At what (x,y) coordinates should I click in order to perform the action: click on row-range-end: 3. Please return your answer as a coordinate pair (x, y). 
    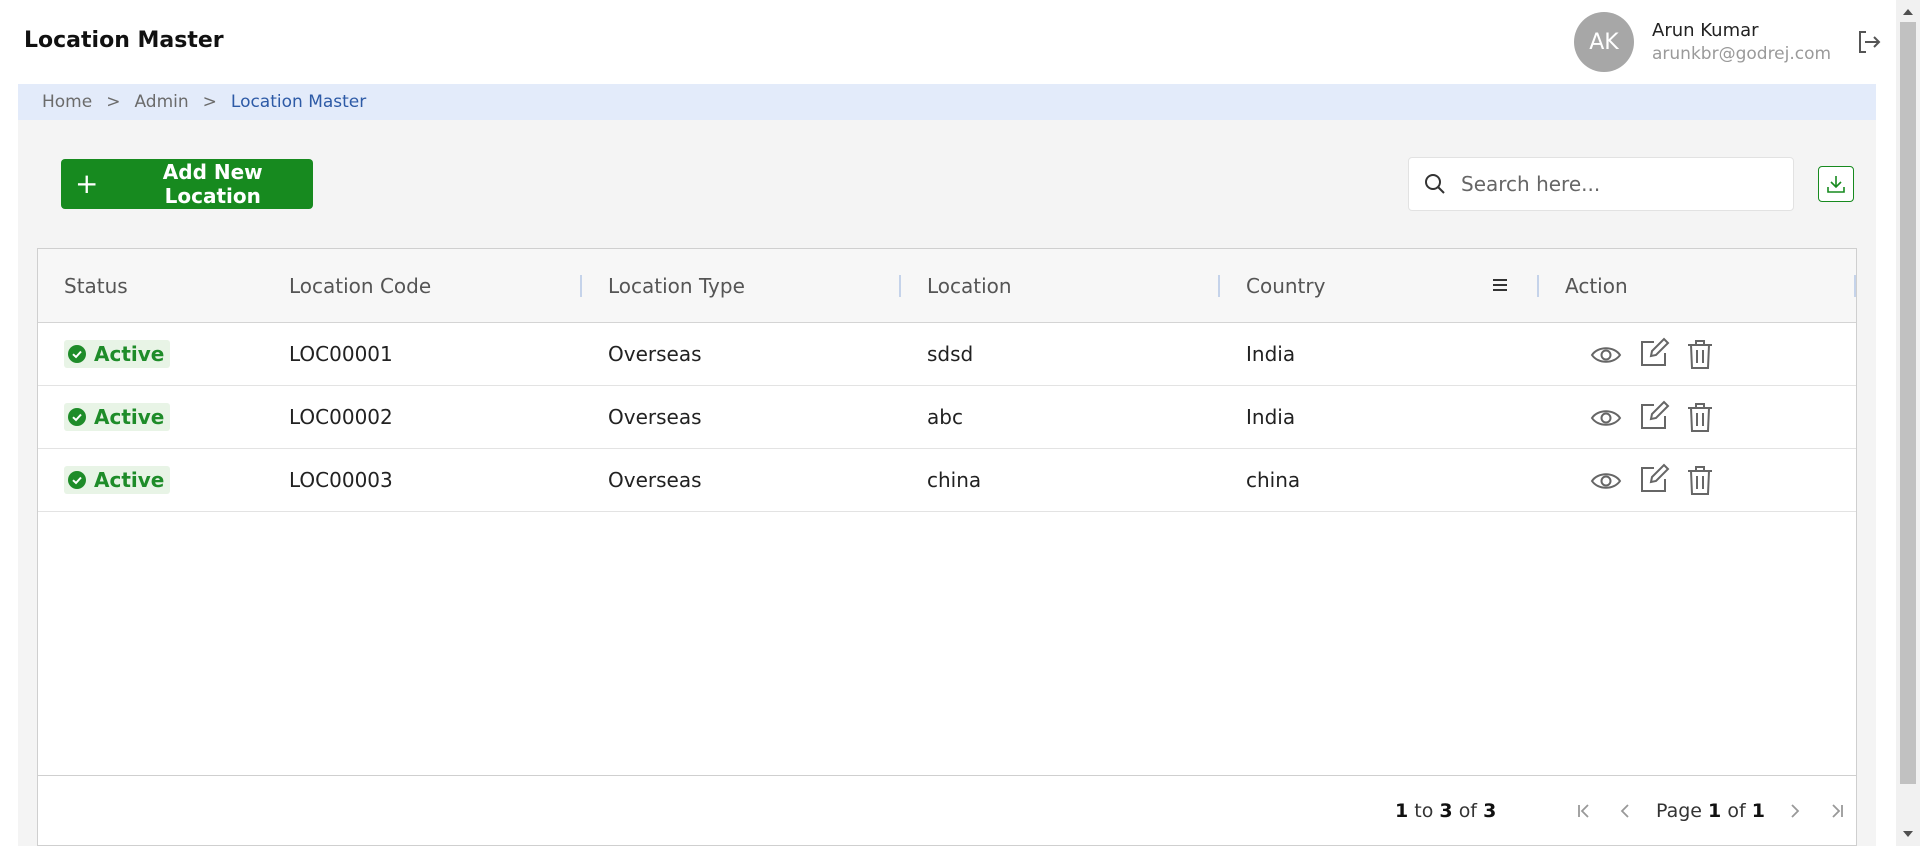
    Looking at the image, I should click on (1446, 811).